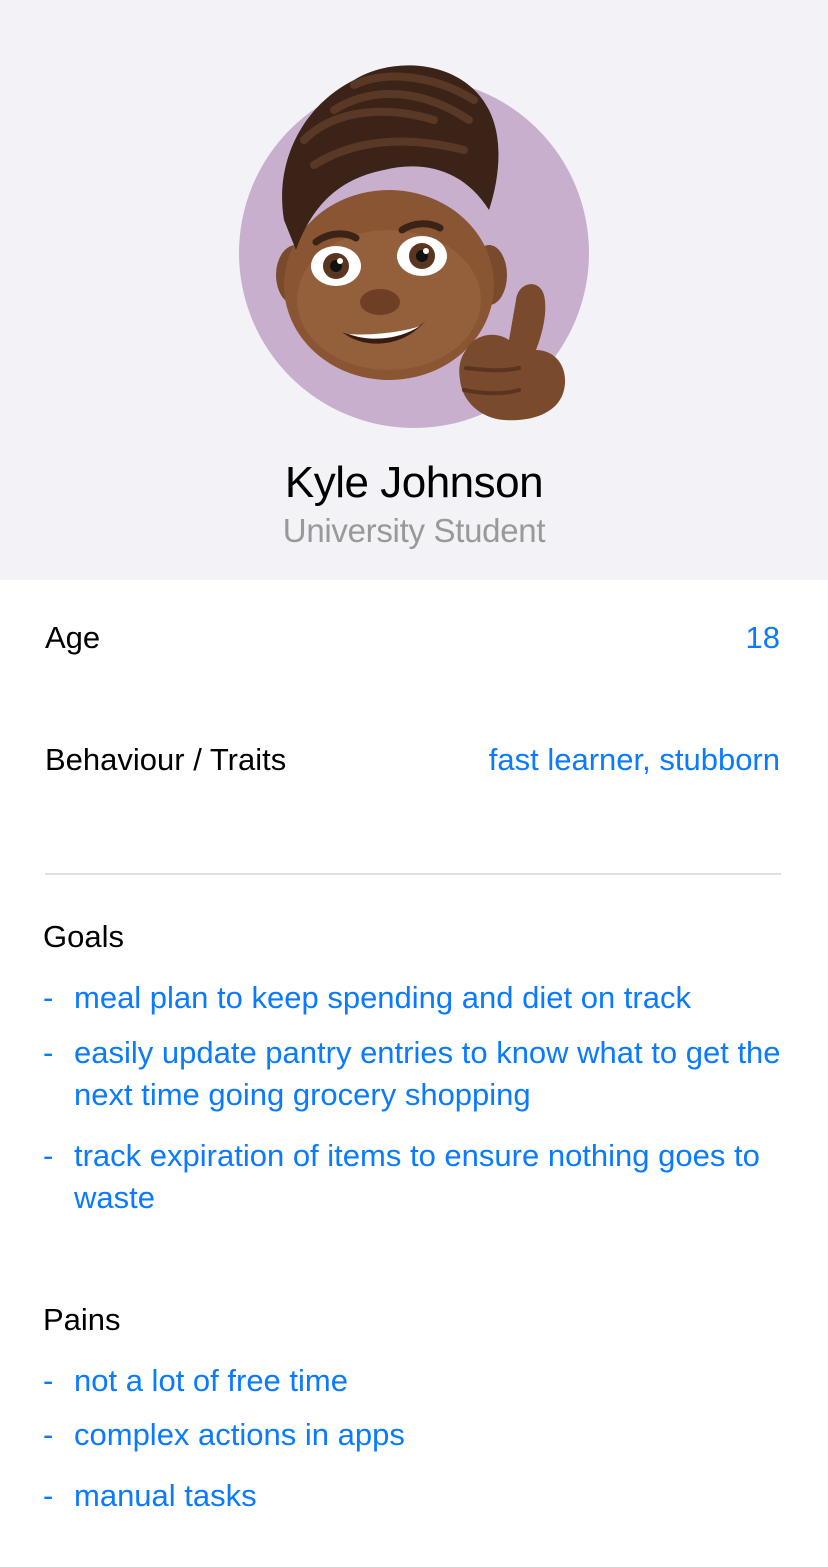 Image resolution: width=828 pixels, height=1567 pixels. What do you see at coordinates (165, 1495) in the screenshot?
I see `pain-text: manual tasks` at bounding box center [165, 1495].